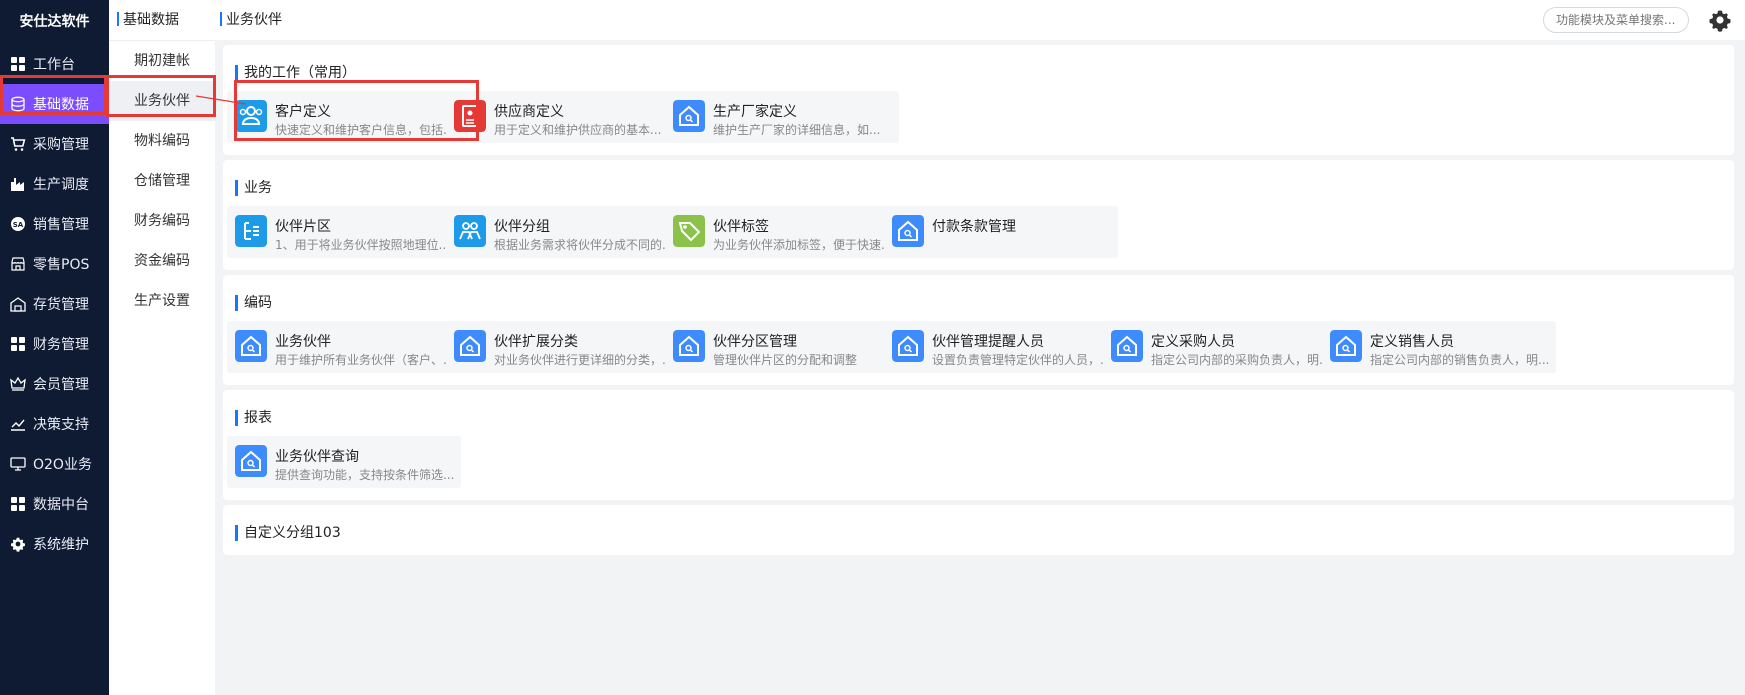 Image resolution: width=1745 pixels, height=695 pixels. I want to click on card-title: 业务伙伴查询, so click(317, 457).